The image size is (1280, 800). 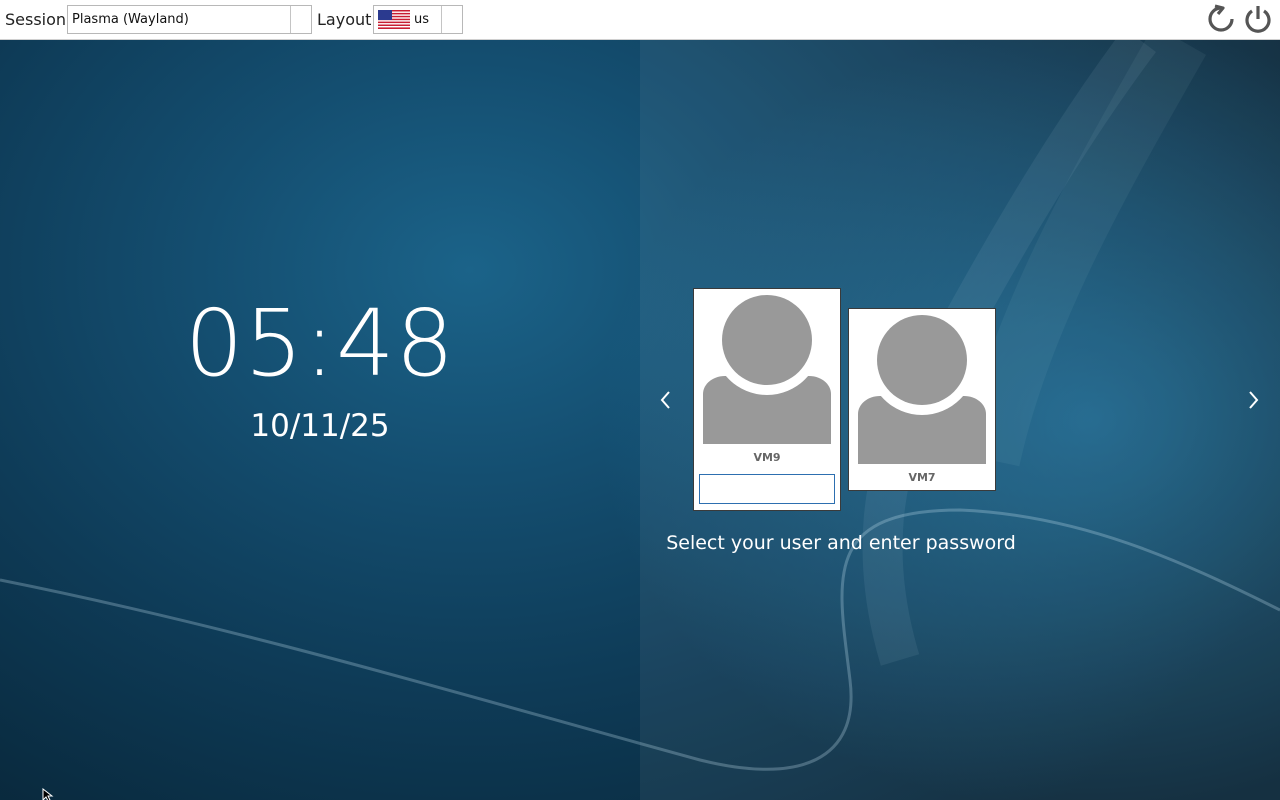 I want to click on mouse-cursor-icon, so click(x=48, y=794).